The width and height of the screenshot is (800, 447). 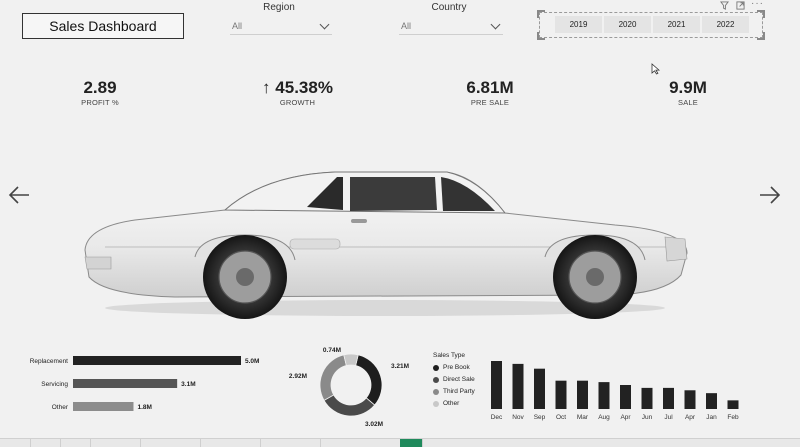 What do you see at coordinates (583, 417) in the screenshot?
I see `month-tick-label: Mar` at bounding box center [583, 417].